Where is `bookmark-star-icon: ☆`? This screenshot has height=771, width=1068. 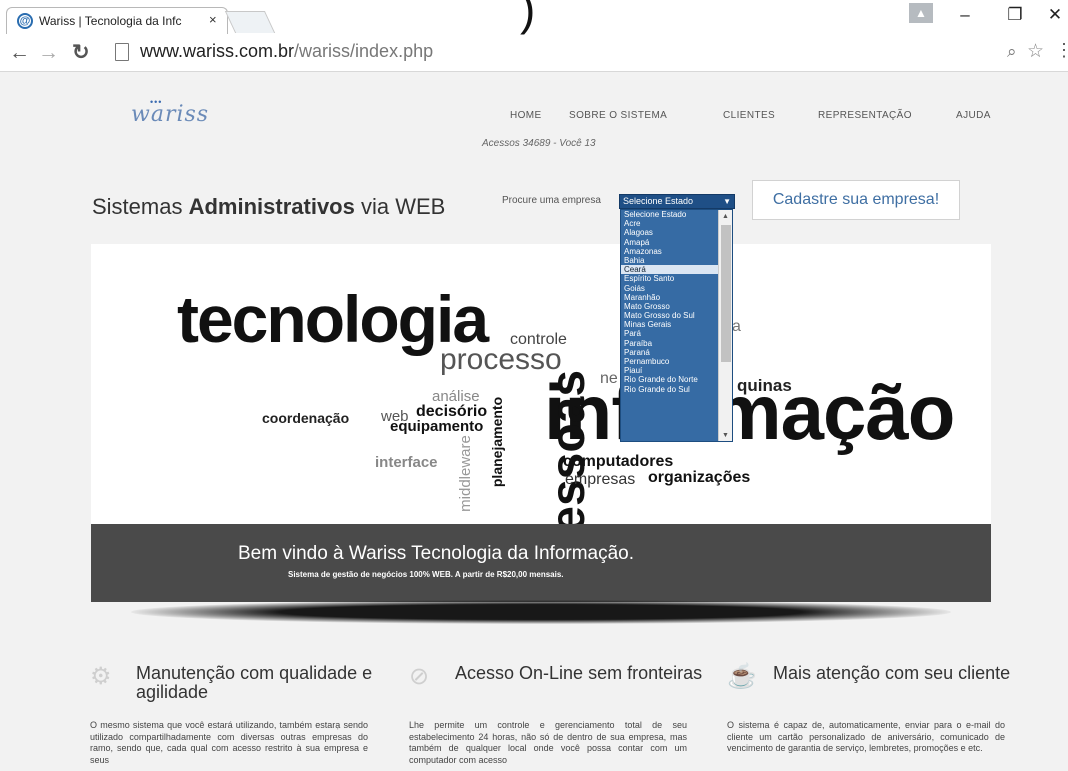
bookmark-star-icon: ☆ is located at coordinates (1035, 51).